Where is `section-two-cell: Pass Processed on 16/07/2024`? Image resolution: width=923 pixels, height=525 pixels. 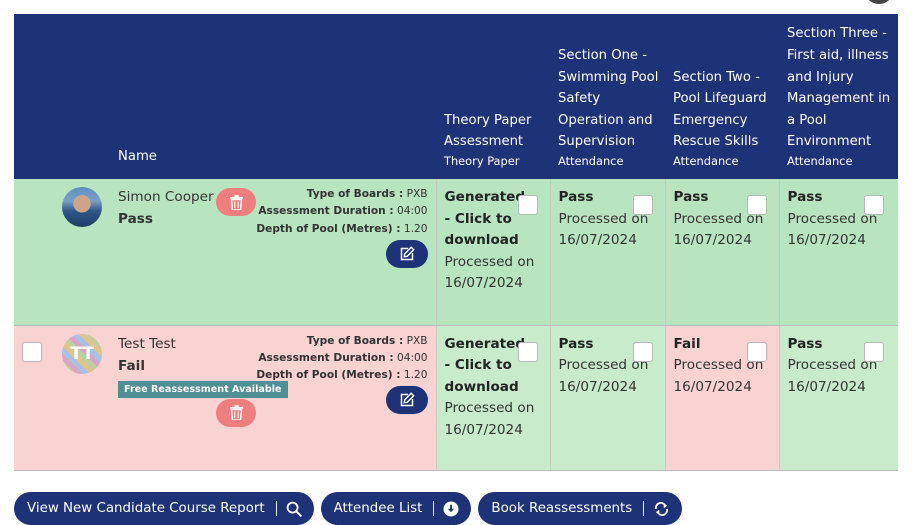 section-two-cell: Pass Processed on 16/07/2024 is located at coordinates (721, 252).